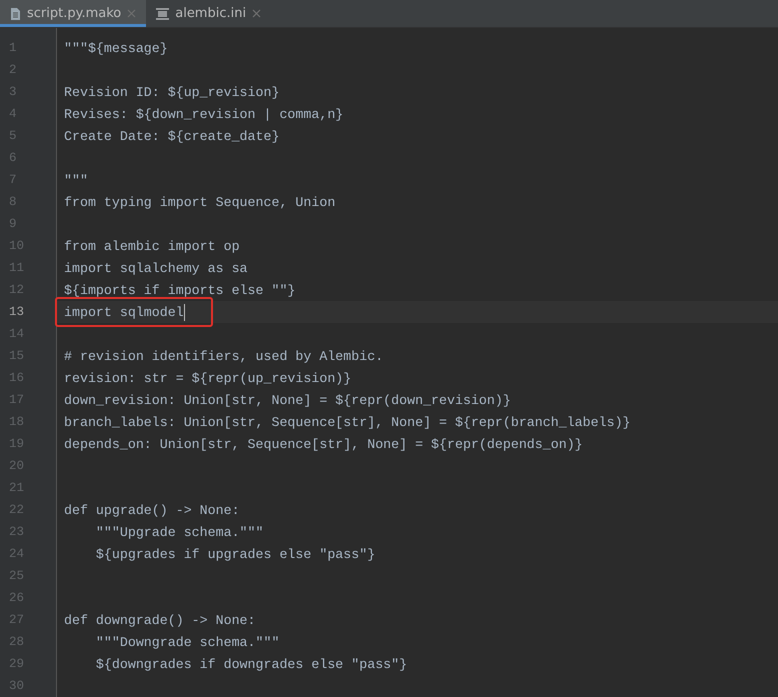 This screenshot has width=778, height=697. Describe the element at coordinates (17, 312) in the screenshot. I see `line-number: 13` at that location.